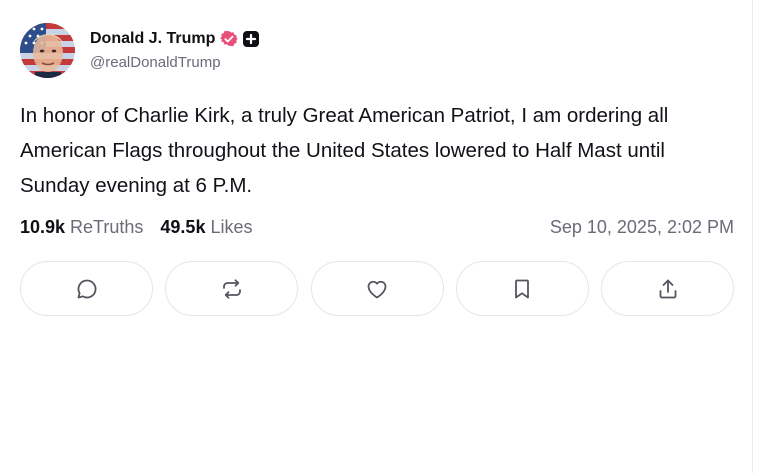 Image resolution: width=768 pixels, height=473 pixels. I want to click on name-row: Donald J. Trump, so click(175, 39).